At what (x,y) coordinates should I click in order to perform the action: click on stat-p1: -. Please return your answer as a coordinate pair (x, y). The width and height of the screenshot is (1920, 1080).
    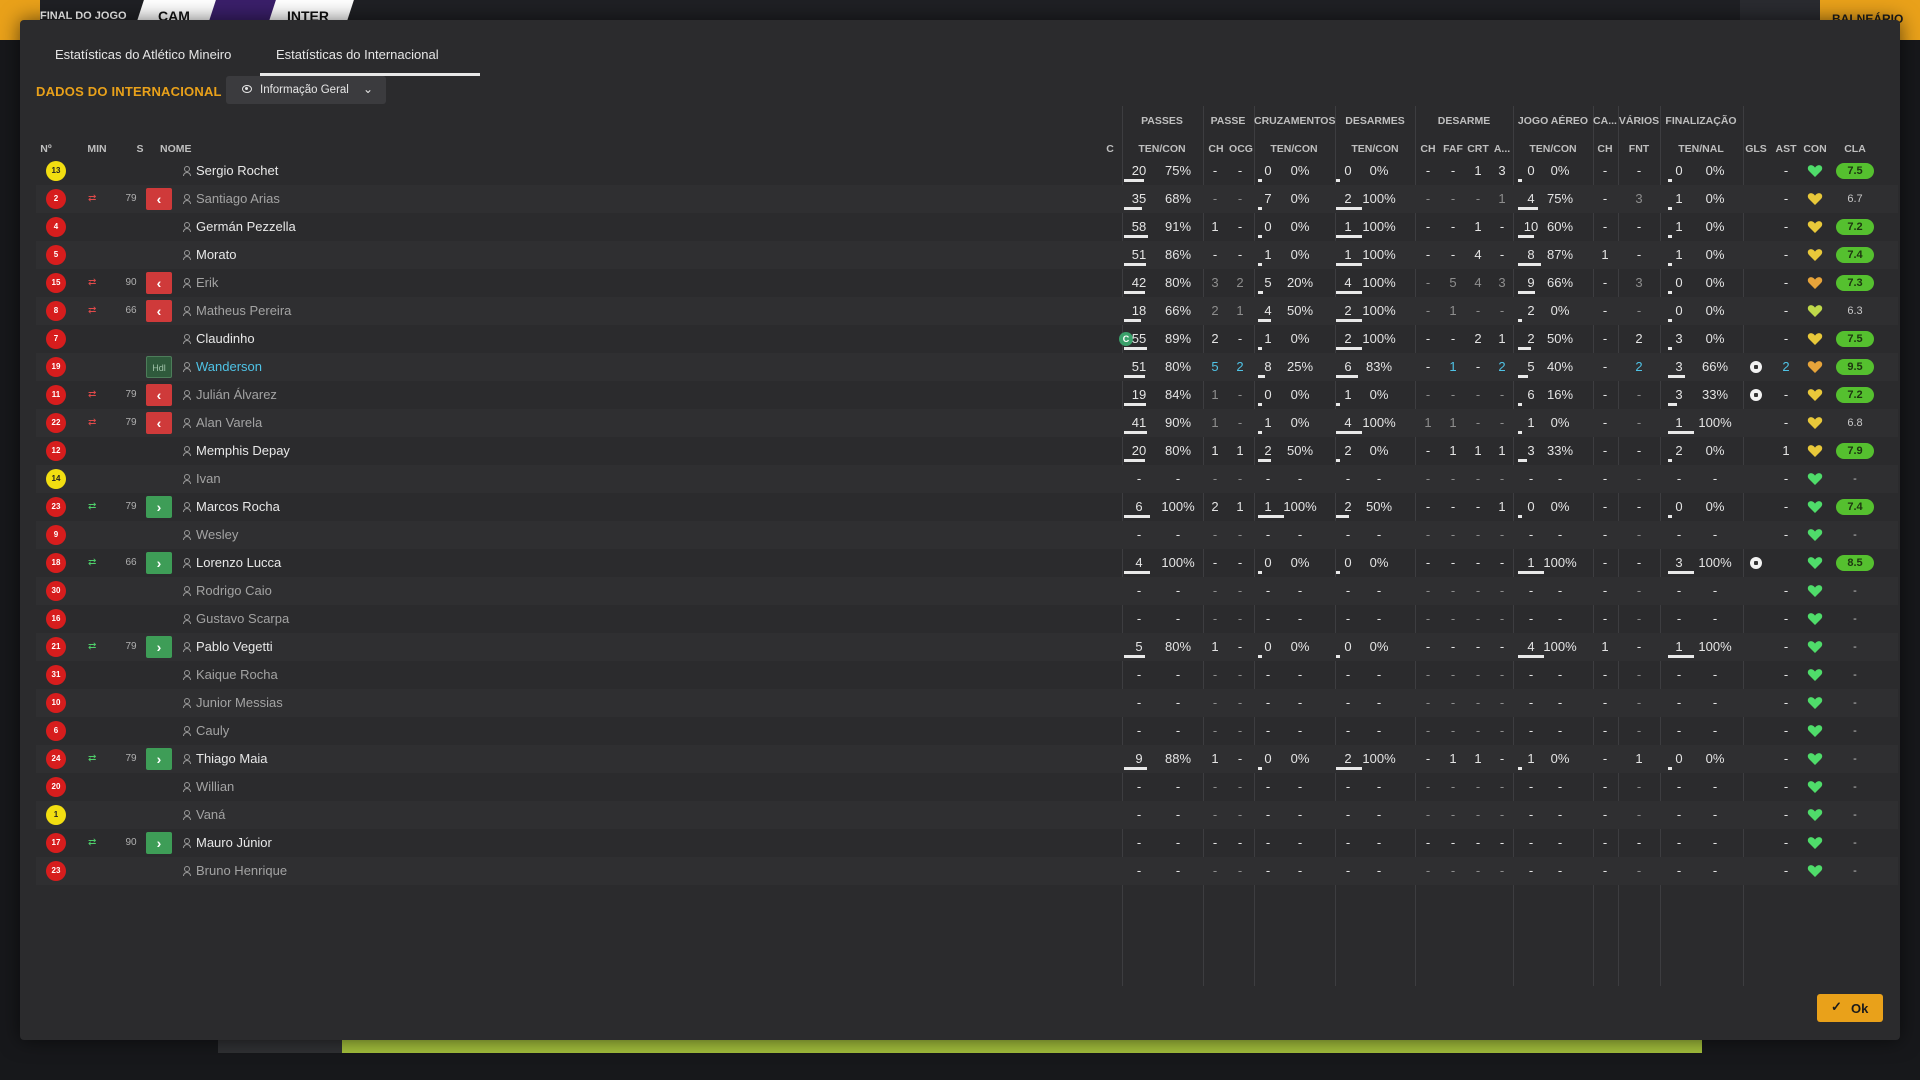
    Looking at the image, I should click on (1139, 814).